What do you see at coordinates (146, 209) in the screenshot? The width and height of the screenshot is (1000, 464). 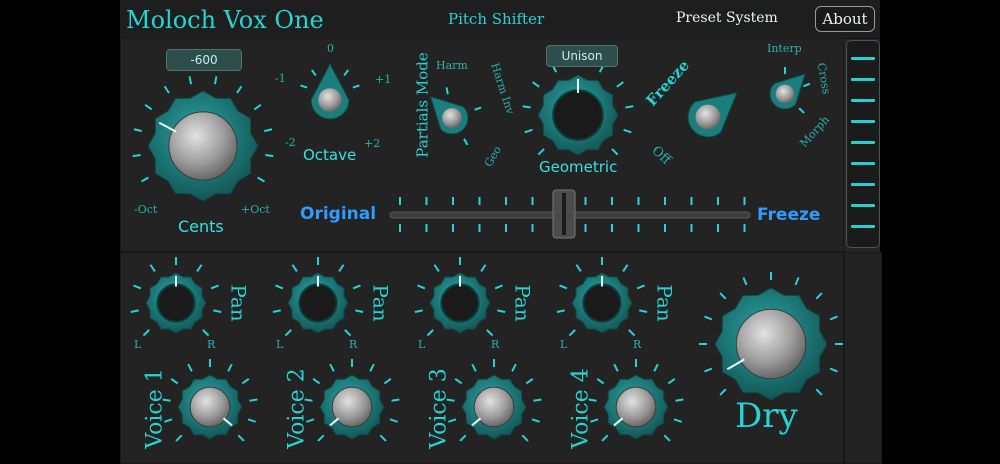 I see `cents-min-label: -Oct` at bounding box center [146, 209].